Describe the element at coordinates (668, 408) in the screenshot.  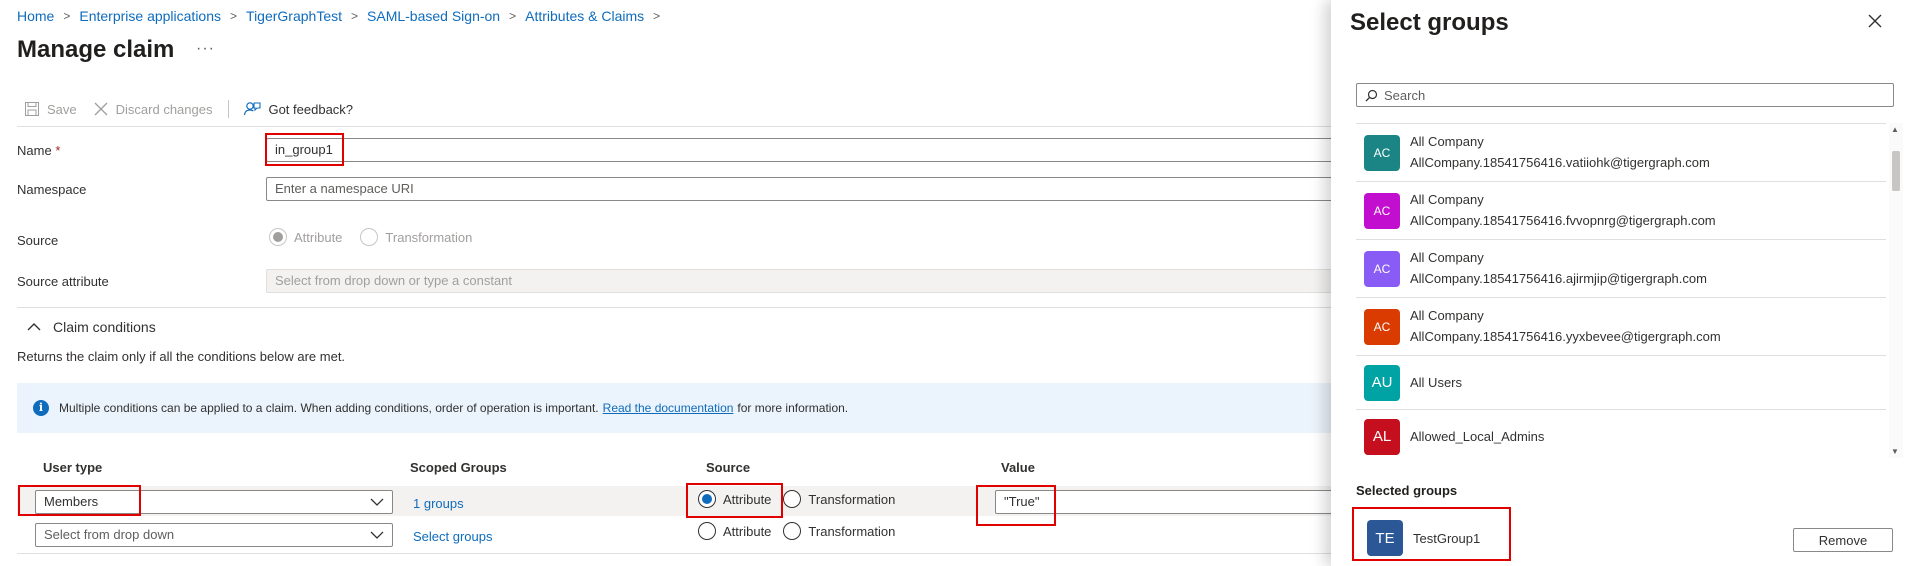
I see `documentation-link: Read the documentation` at that location.